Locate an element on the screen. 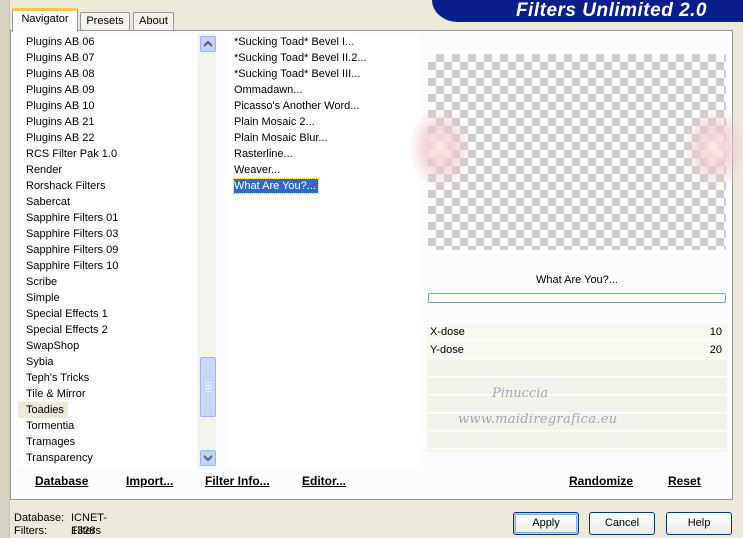  category-item: Tile & Mirror is located at coordinates (108, 394).